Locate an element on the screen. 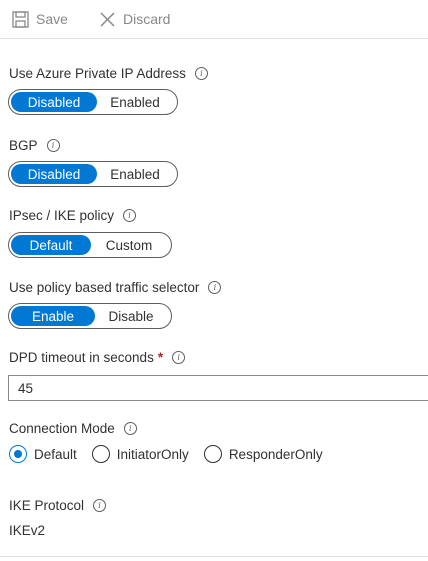  save-icon is located at coordinates (20, 19).